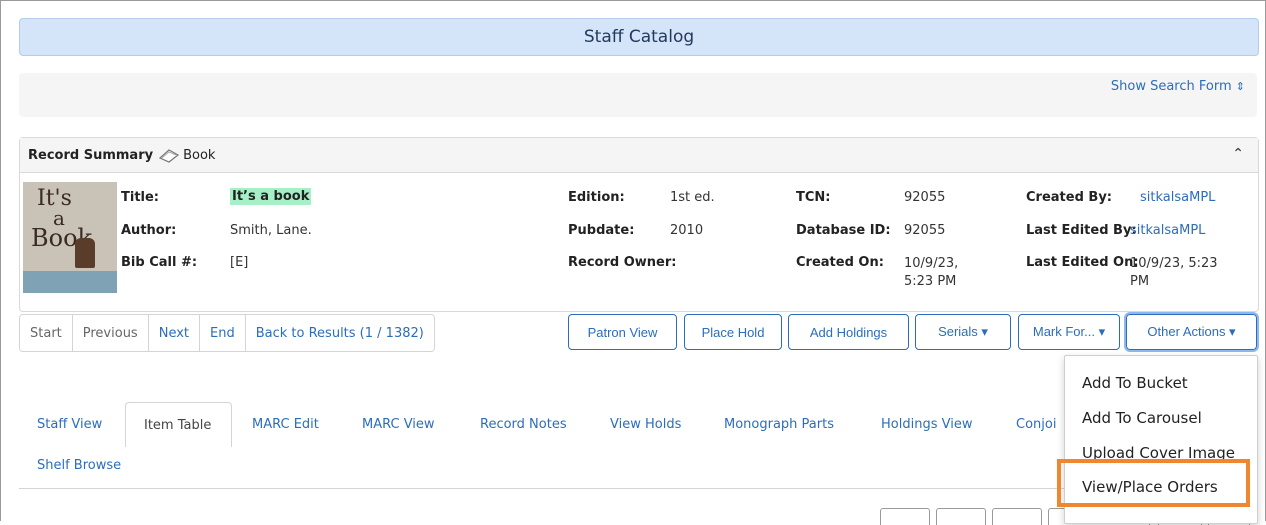  I want to click on show-search-form-link: Show Search Form ⇕, so click(1178, 86).